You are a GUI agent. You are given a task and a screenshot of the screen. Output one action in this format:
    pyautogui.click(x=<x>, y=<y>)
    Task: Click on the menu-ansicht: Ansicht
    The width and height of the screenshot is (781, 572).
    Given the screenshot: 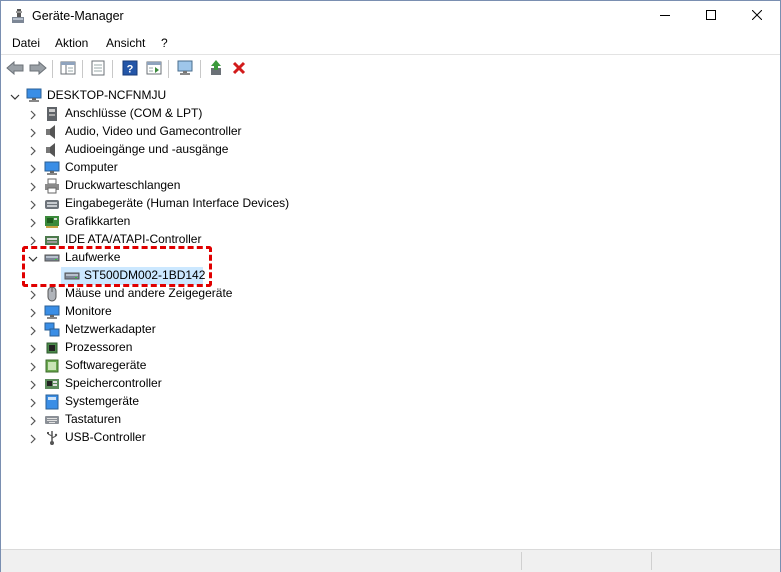 What is the action you would take?
    pyautogui.click(x=125, y=43)
    